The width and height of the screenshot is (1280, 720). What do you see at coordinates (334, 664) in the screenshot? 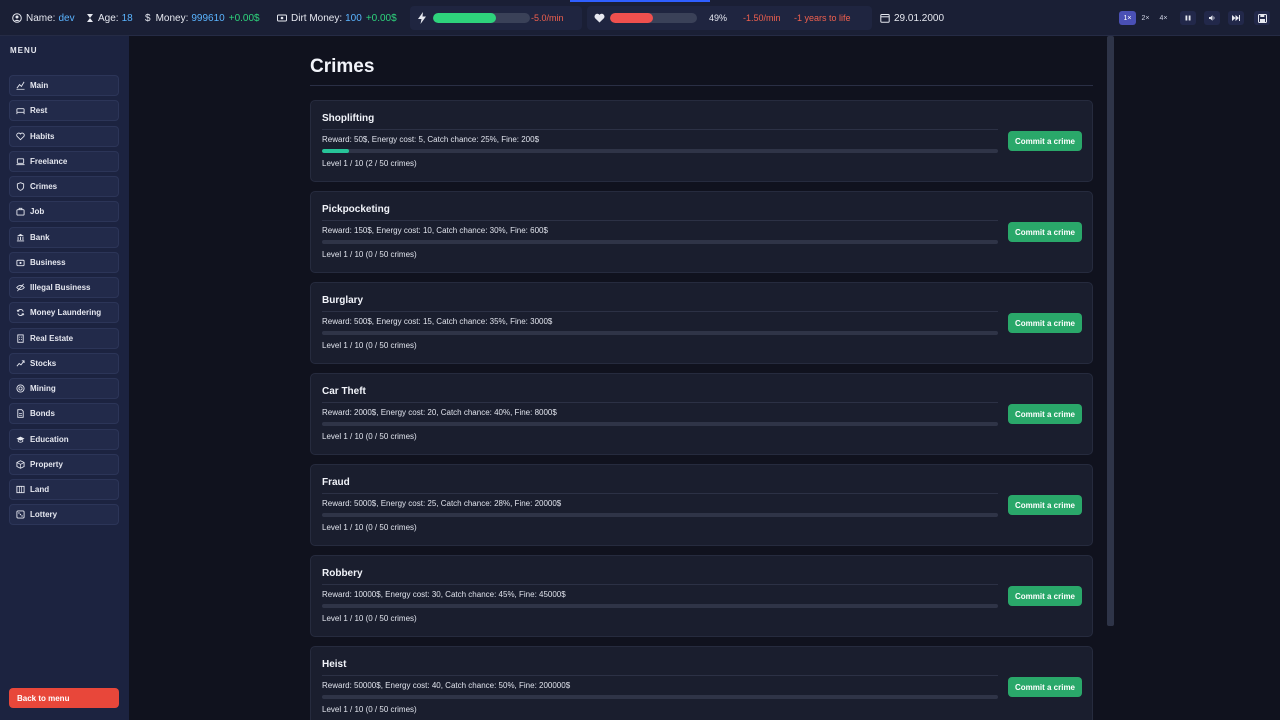
I see `crime-name: Heist` at bounding box center [334, 664].